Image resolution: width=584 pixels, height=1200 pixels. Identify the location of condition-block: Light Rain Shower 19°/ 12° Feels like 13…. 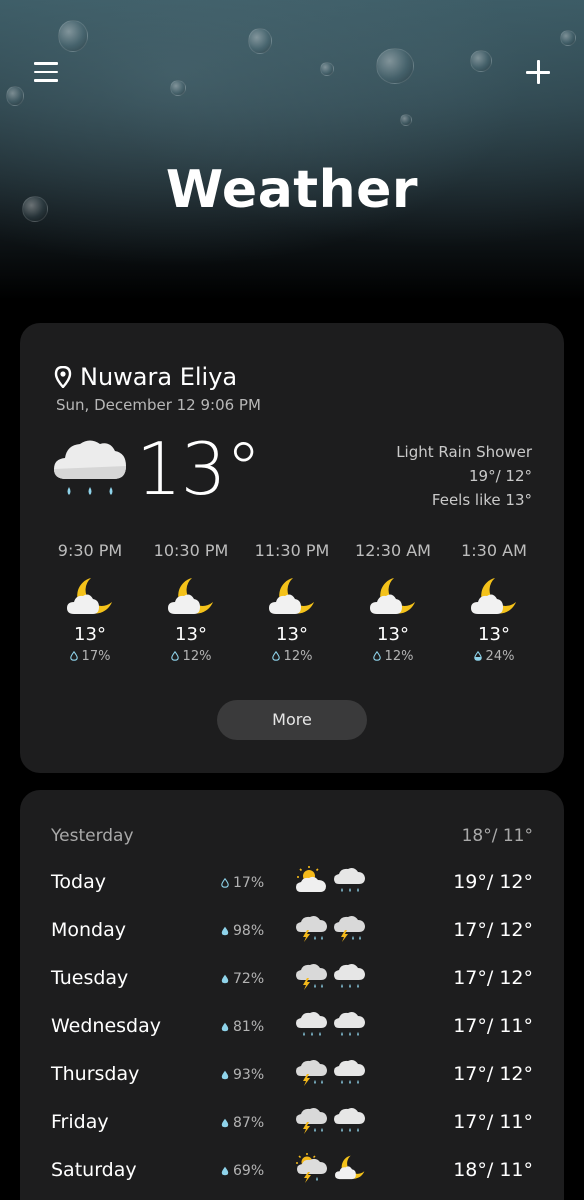
(464, 476).